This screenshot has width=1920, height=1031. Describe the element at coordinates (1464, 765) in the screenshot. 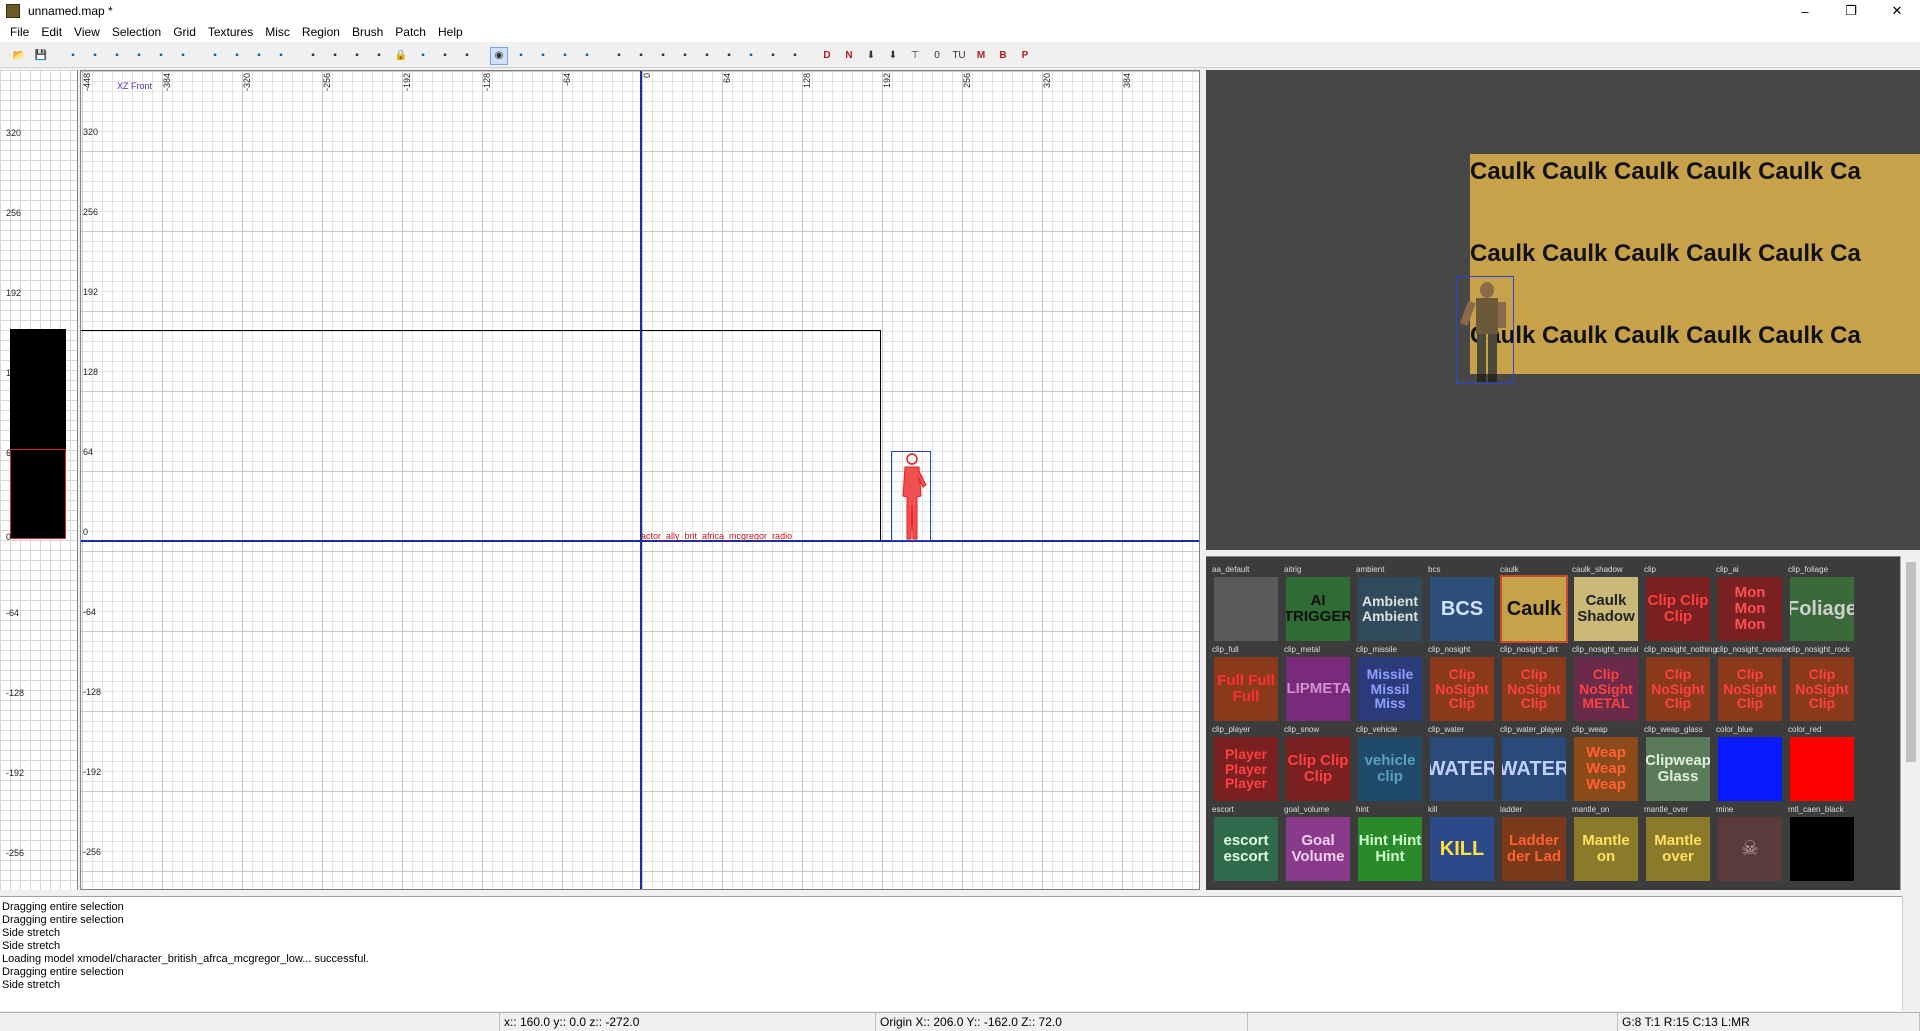

I see `texture-tile: clip_water WATER` at that location.